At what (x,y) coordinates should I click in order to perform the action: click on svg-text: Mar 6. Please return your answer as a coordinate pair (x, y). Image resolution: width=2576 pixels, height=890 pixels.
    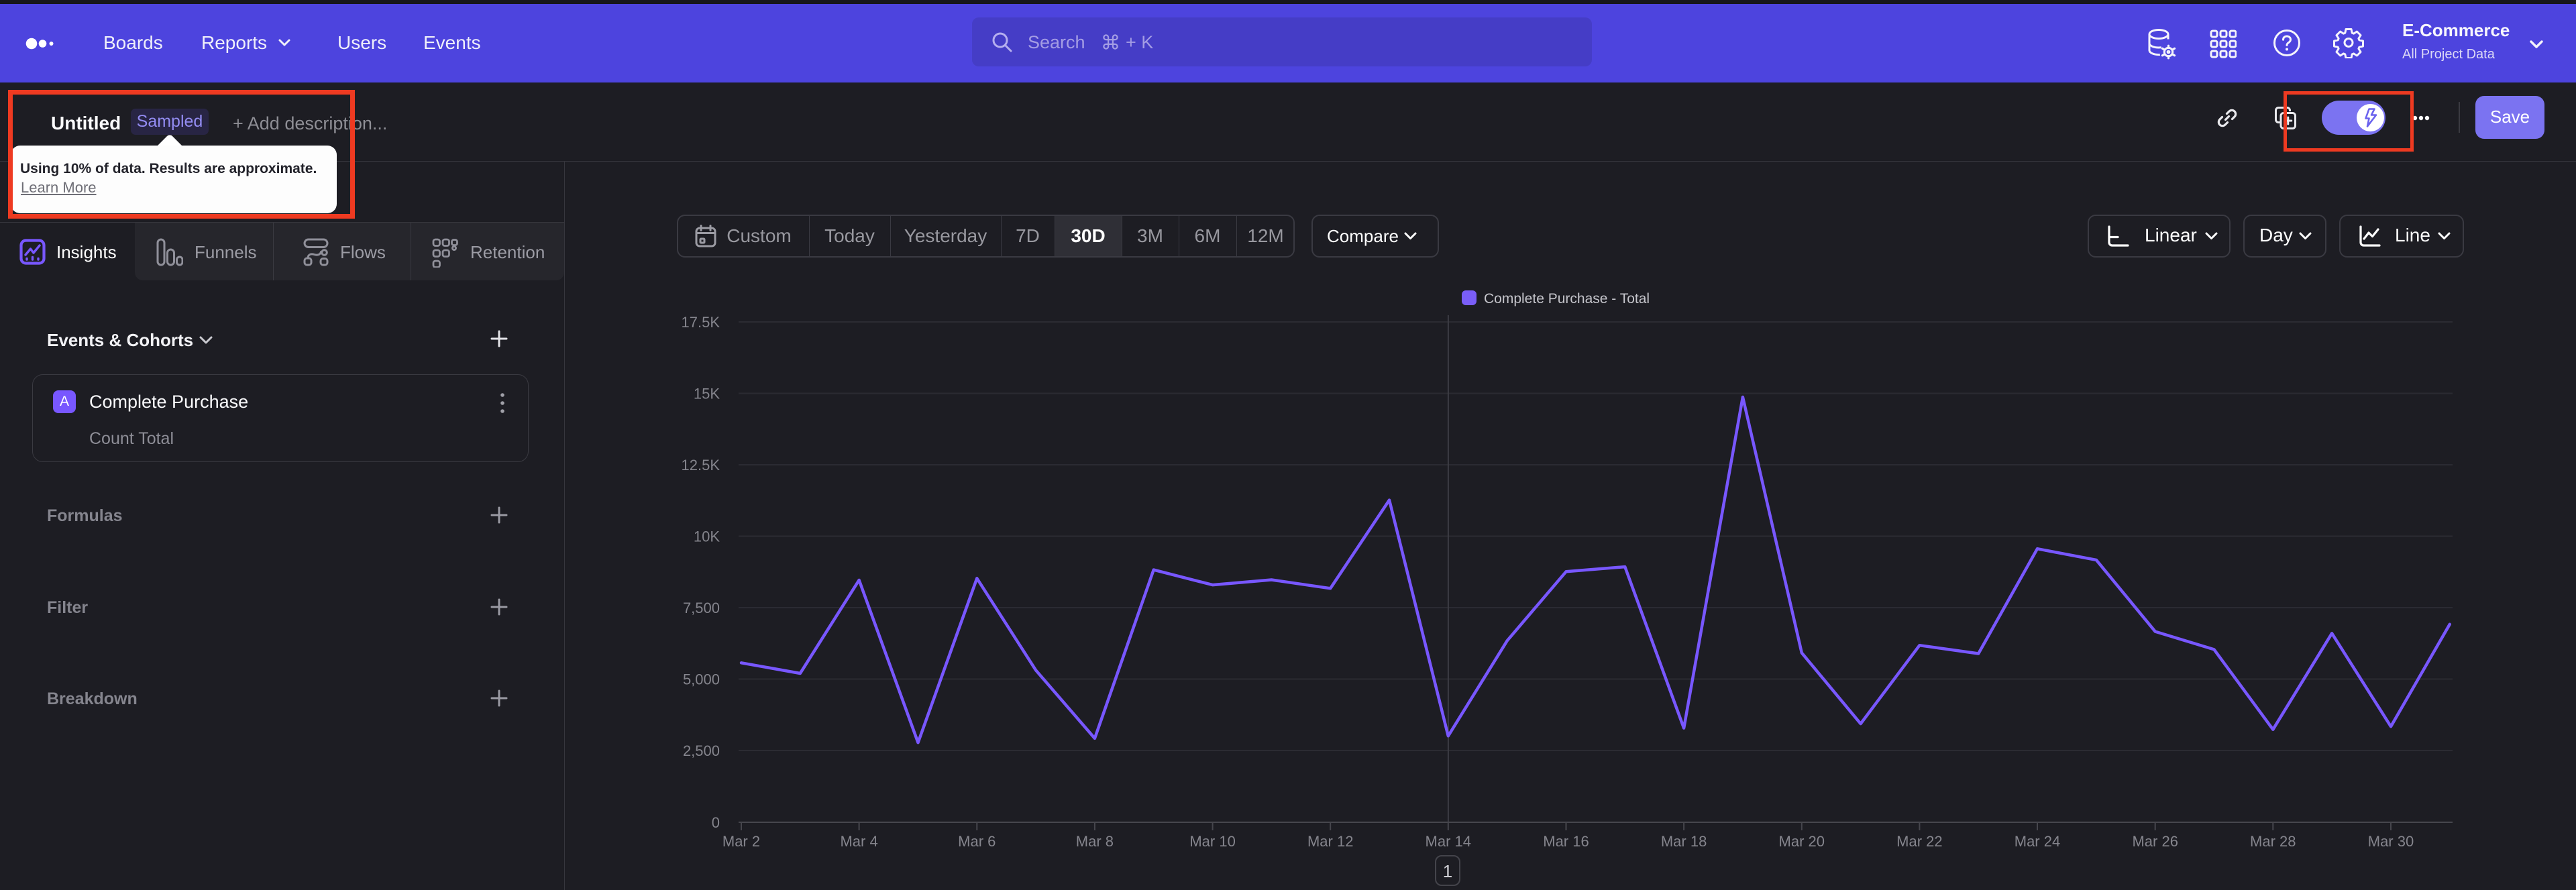
    Looking at the image, I should click on (977, 841).